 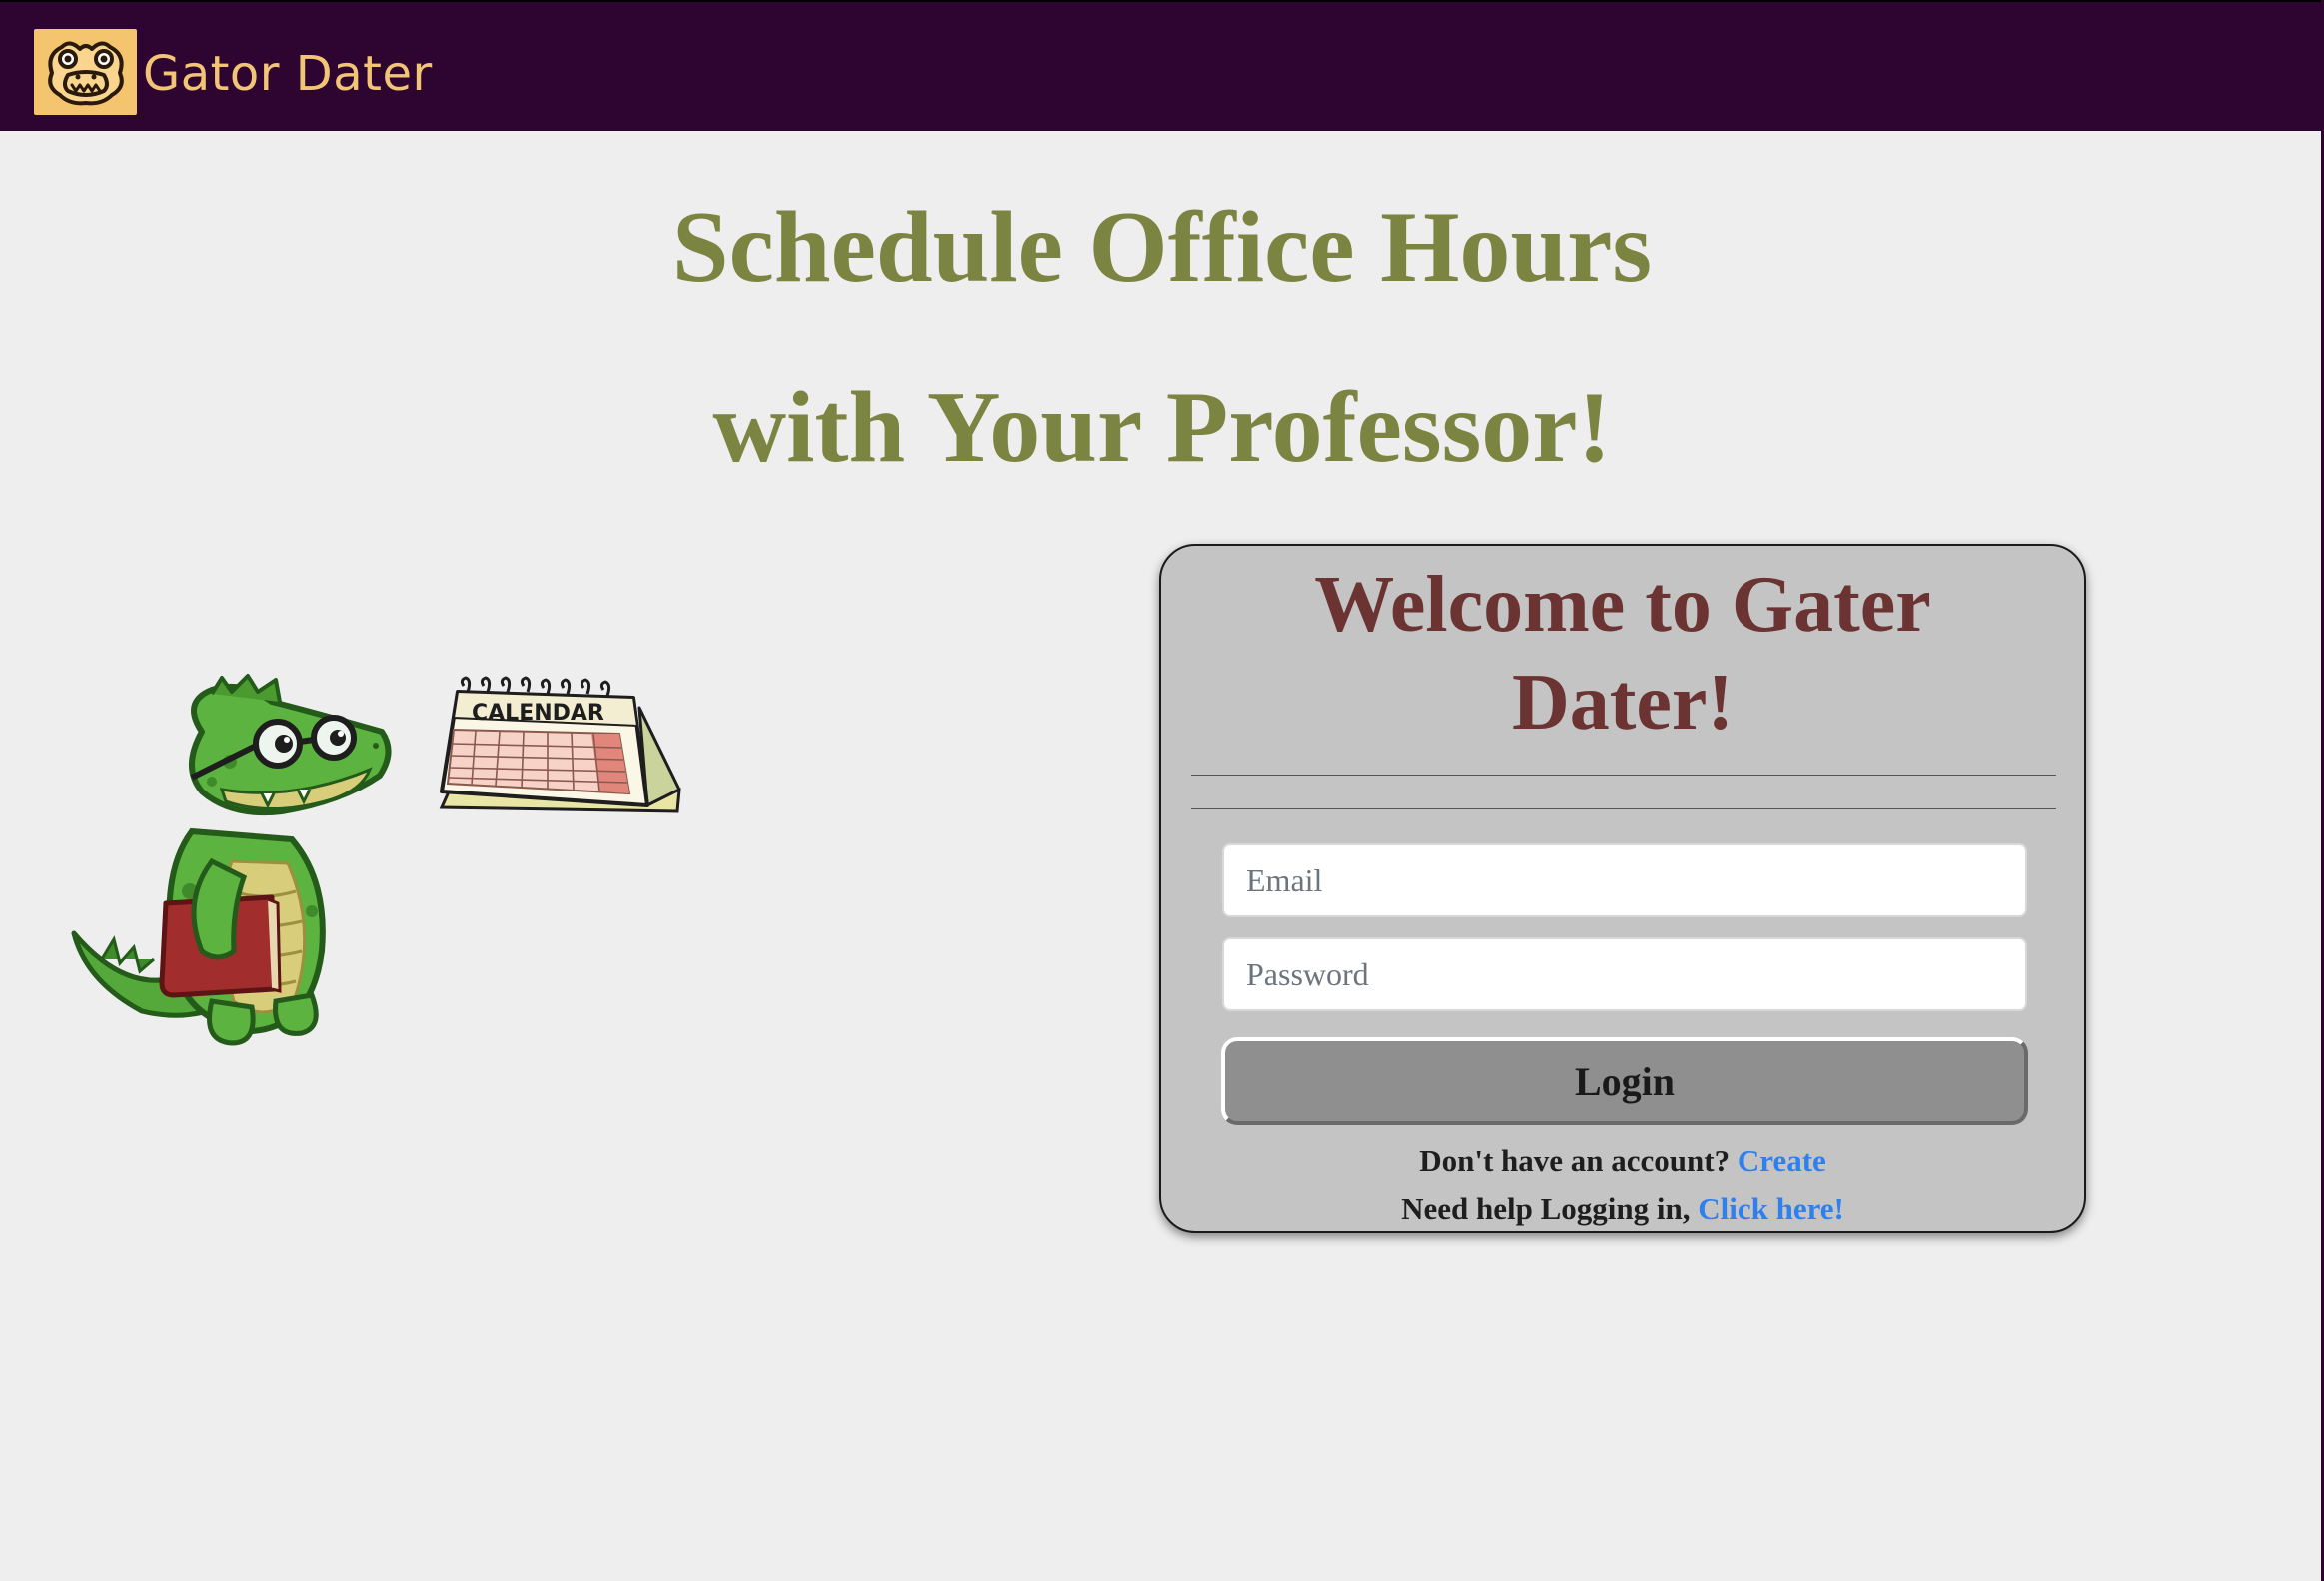 What do you see at coordinates (1546, 1209) in the screenshot?
I see `login-help-text: Need help Logging in,` at bounding box center [1546, 1209].